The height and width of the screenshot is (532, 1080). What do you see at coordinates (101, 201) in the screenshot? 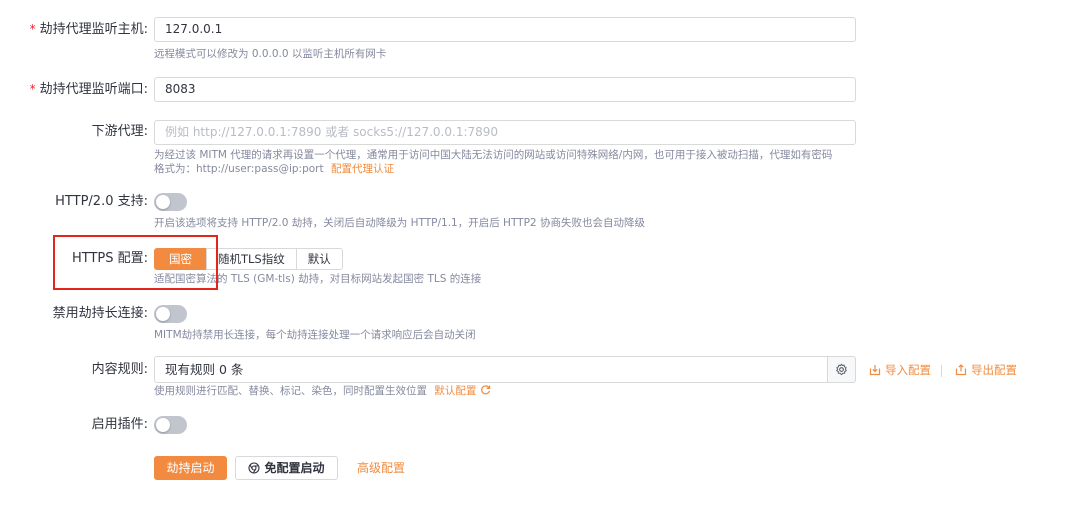
I see `http2-label: HTTP/2.0 支持:` at bounding box center [101, 201].